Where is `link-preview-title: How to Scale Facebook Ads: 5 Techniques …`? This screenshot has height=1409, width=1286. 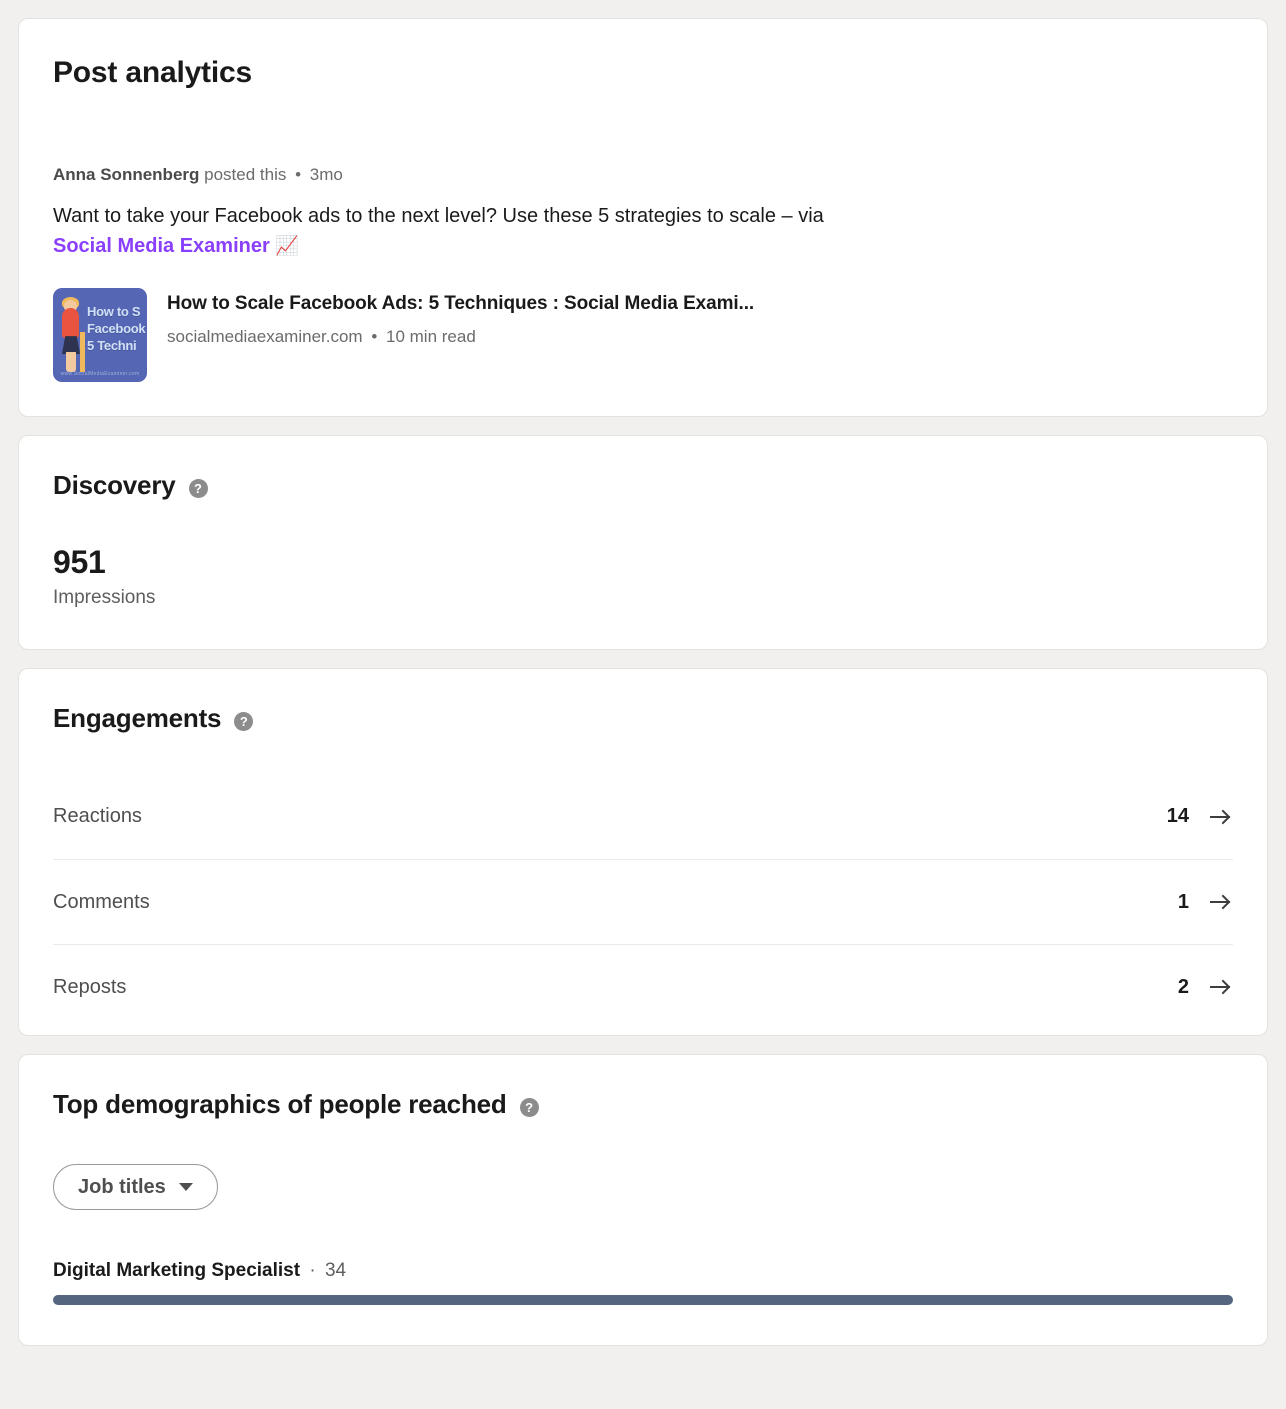 link-preview-title: How to Scale Facebook Ads: 5 Techniques … is located at coordinates (461, 304).